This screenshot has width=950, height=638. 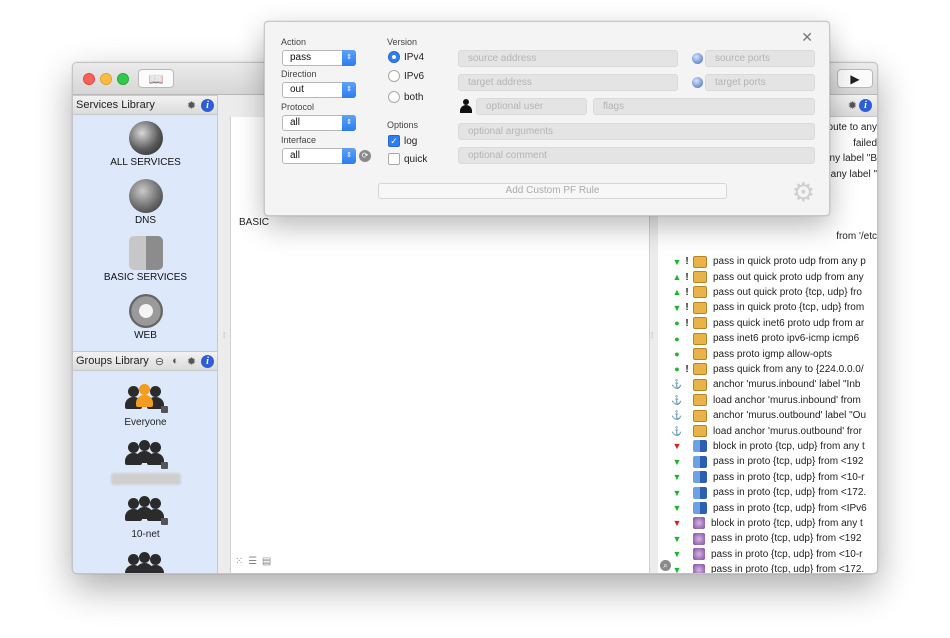 I want to click on flags-field: flags, so click(x=704, y=106).